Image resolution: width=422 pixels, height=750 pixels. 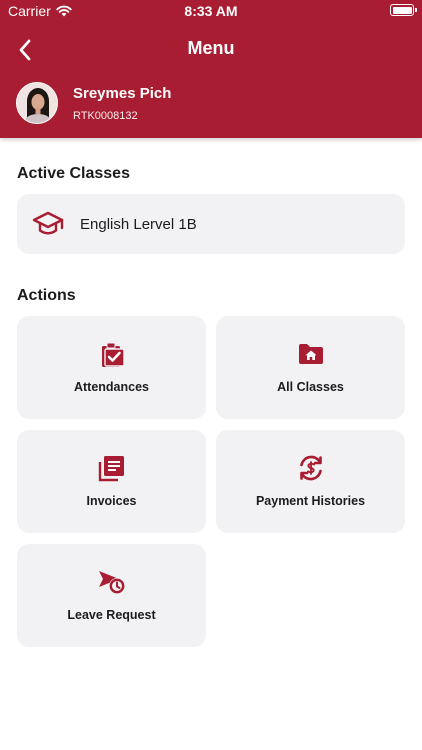 What do you see at coordinates (48, 224) in the screenshot?
I see `graduation-cap-icon` at bounding box center [48, 224].